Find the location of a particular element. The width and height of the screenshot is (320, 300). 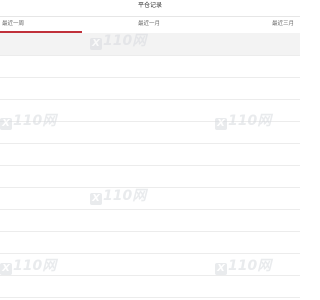

tab-last-month: 最近一月 is located at coordinates (158, 24).